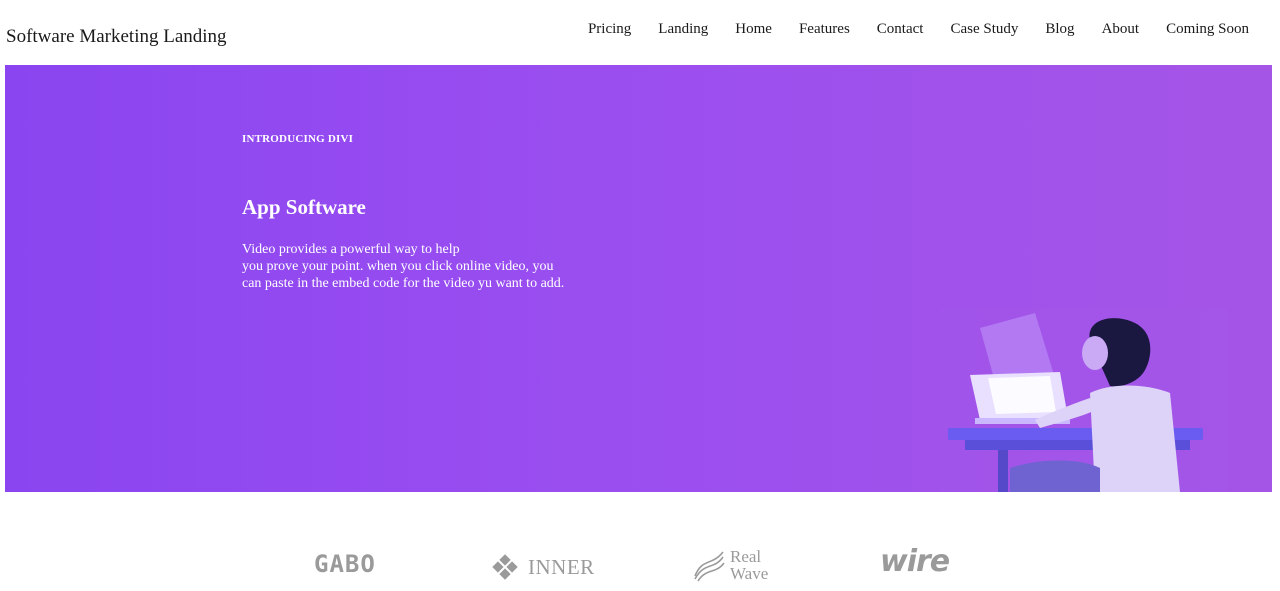 This screenshot has width=1280, height=591. I want to click on nav-item-landing: Landing, so click(683, 29).